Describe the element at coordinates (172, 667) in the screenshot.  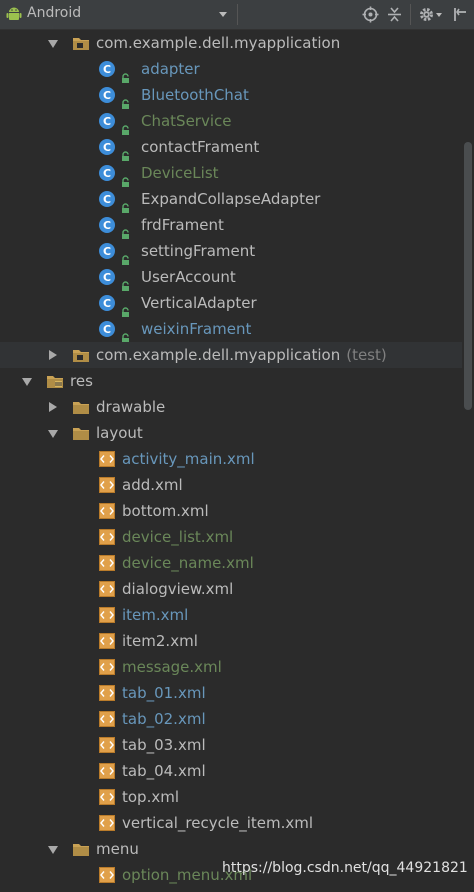
I see `tree-item-label: message.xml` at that location.